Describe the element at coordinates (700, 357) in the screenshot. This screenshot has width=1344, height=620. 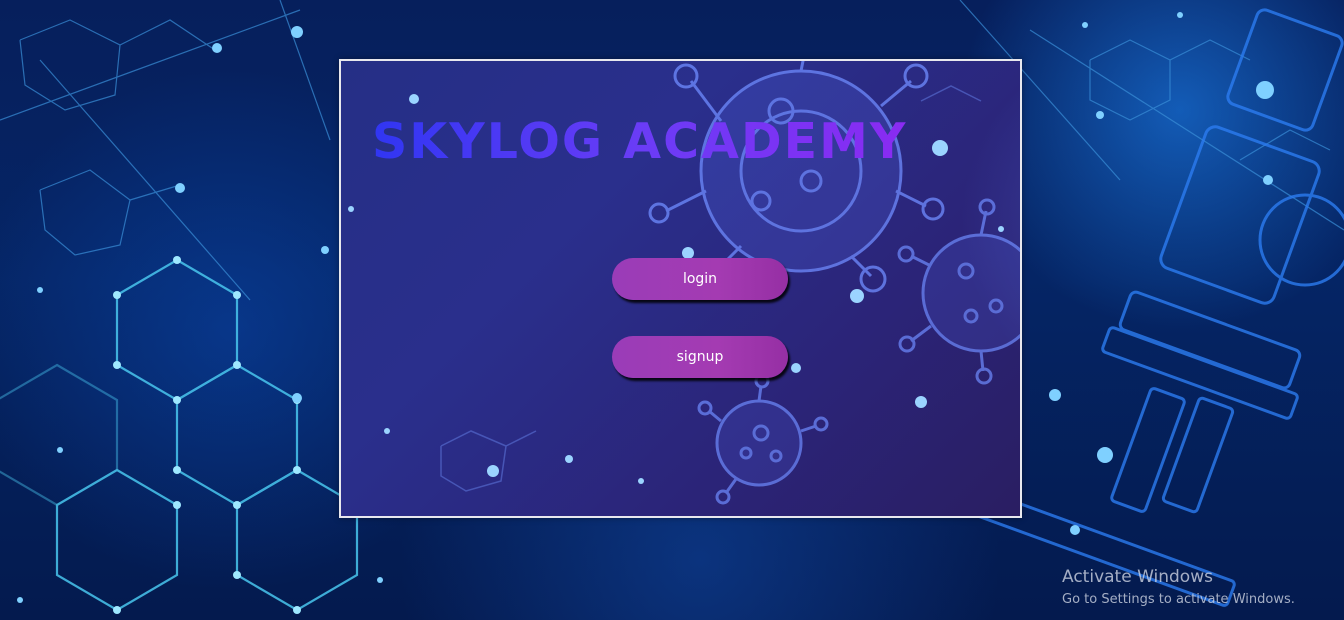
I see `signup-button: signup` at that location.